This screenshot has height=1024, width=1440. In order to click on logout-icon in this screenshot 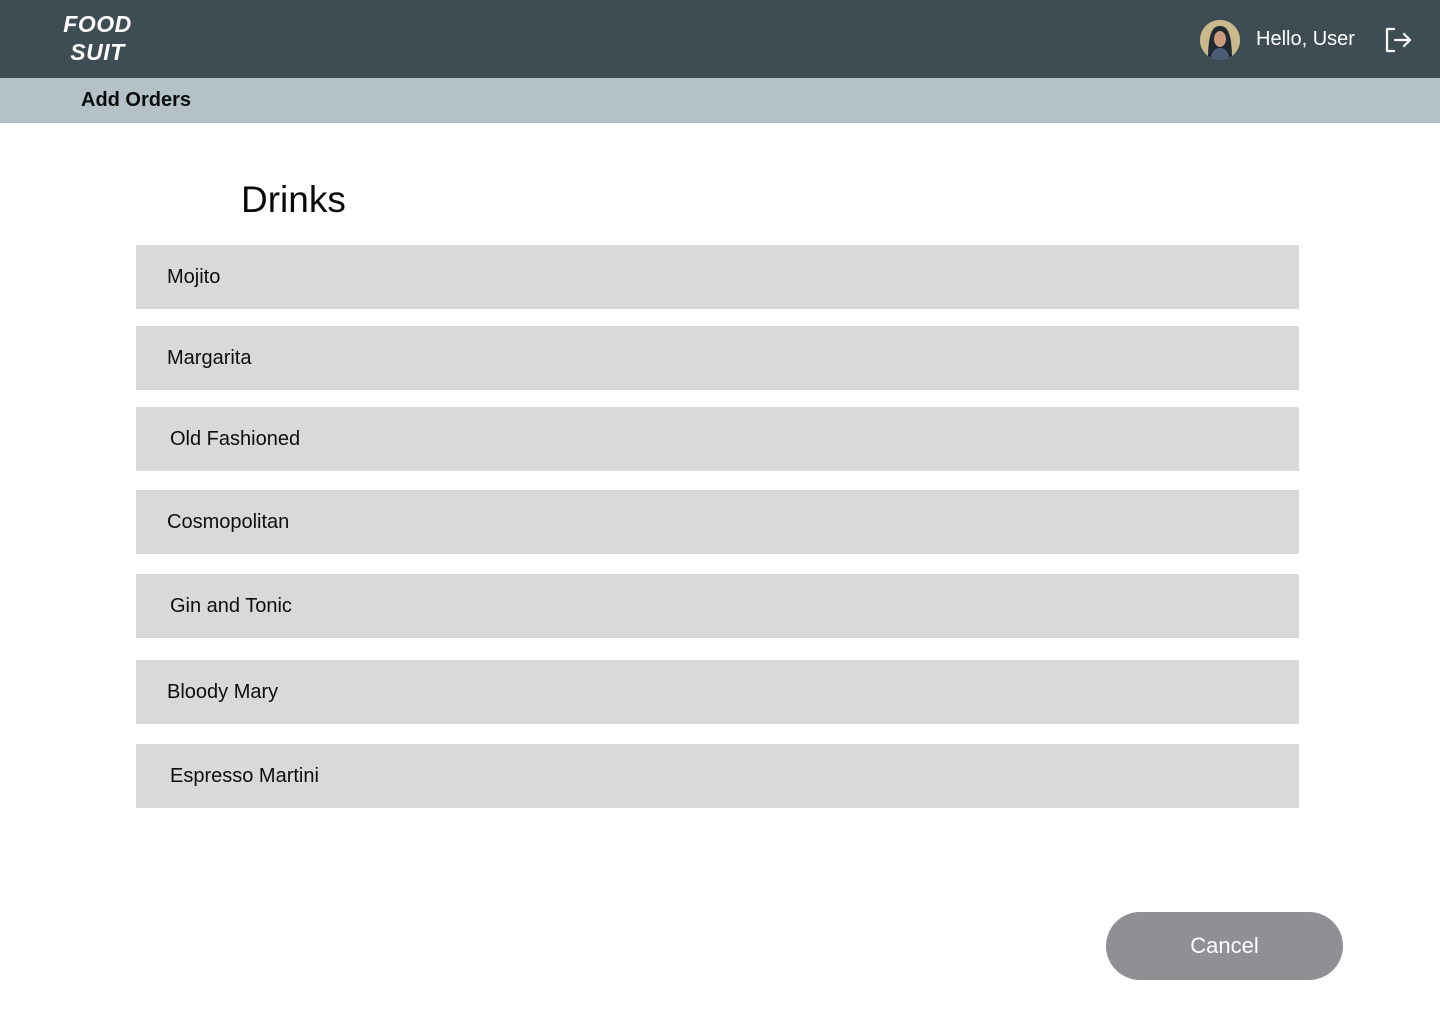, I will do `click(1398, 40)`.